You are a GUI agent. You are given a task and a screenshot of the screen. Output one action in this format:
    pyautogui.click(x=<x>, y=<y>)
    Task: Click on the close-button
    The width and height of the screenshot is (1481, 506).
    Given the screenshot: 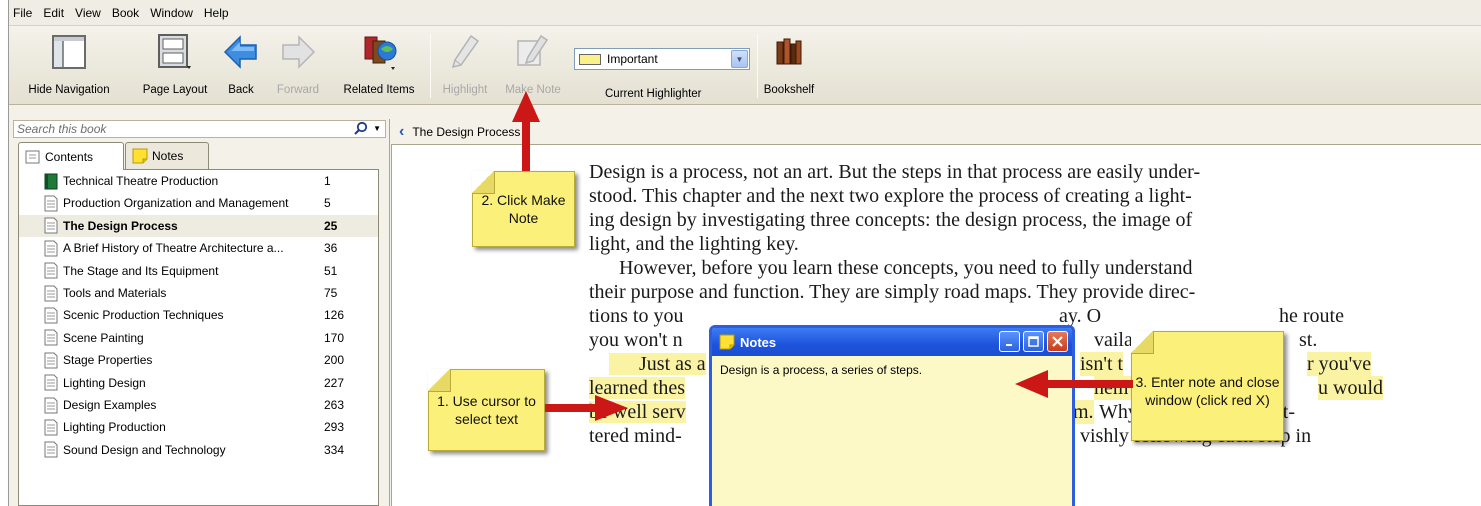 What is the action you would take?
    pyautogui.click(x=1057, y=341)
    